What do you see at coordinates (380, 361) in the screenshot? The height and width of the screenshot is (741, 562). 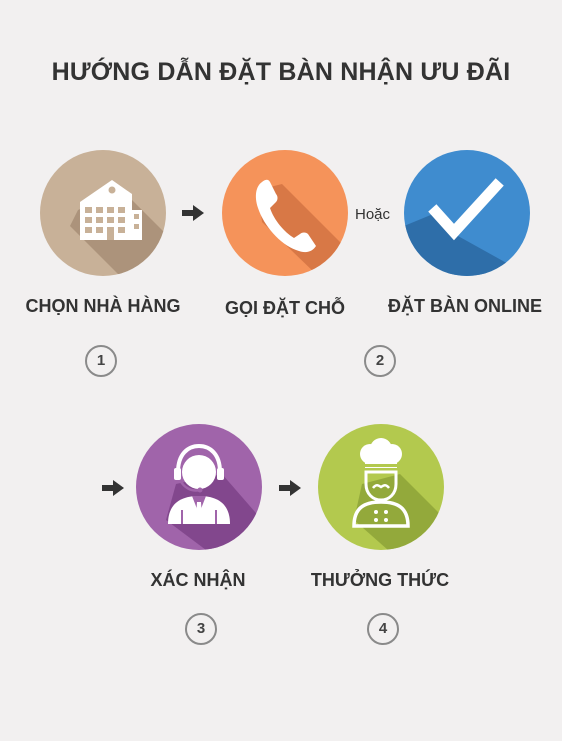 I see `step-number-2: 2` at bounding box center [380, 361].